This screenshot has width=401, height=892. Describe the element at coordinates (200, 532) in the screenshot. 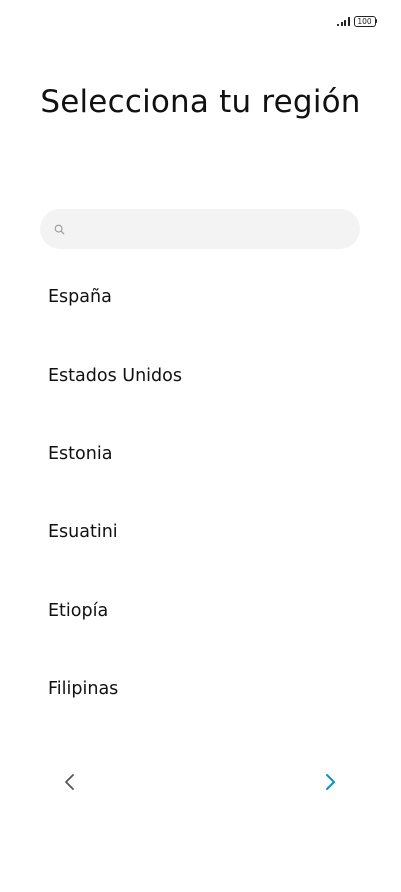

I see `region-item-esuatini: Esuatini` at that location.